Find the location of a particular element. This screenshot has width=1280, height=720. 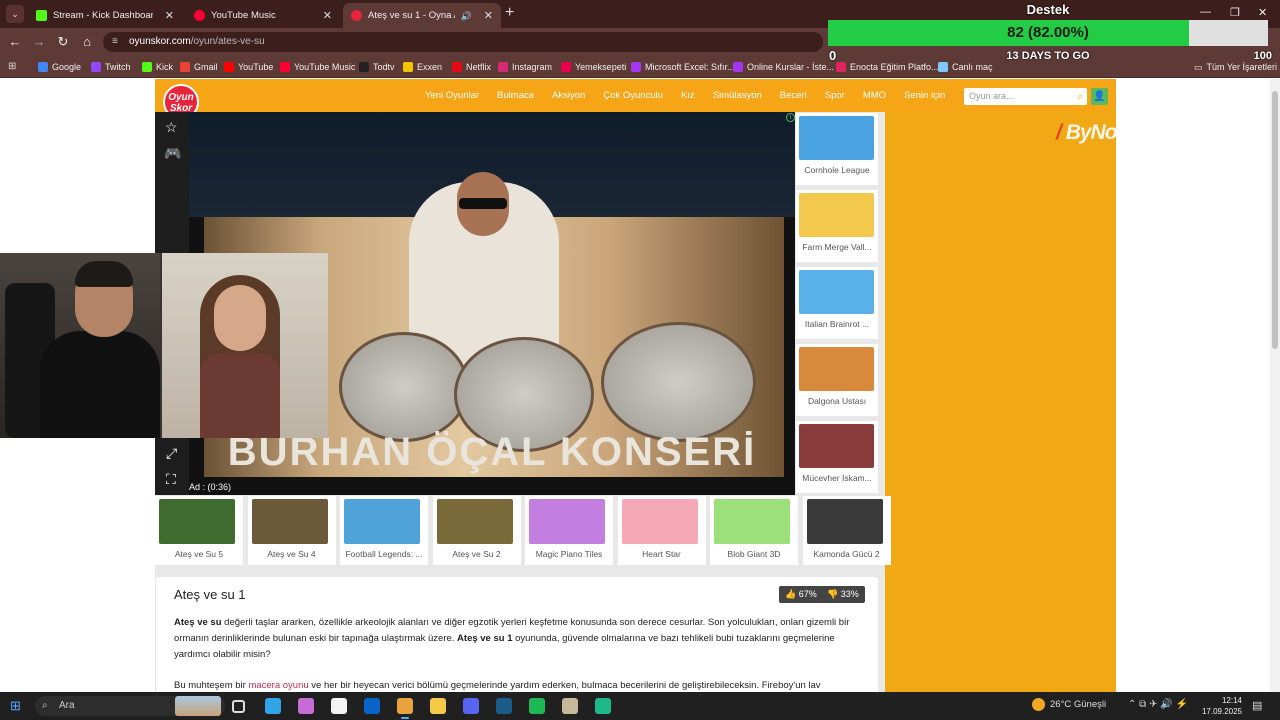

copilot-icon is located at coordinates (306, 706).